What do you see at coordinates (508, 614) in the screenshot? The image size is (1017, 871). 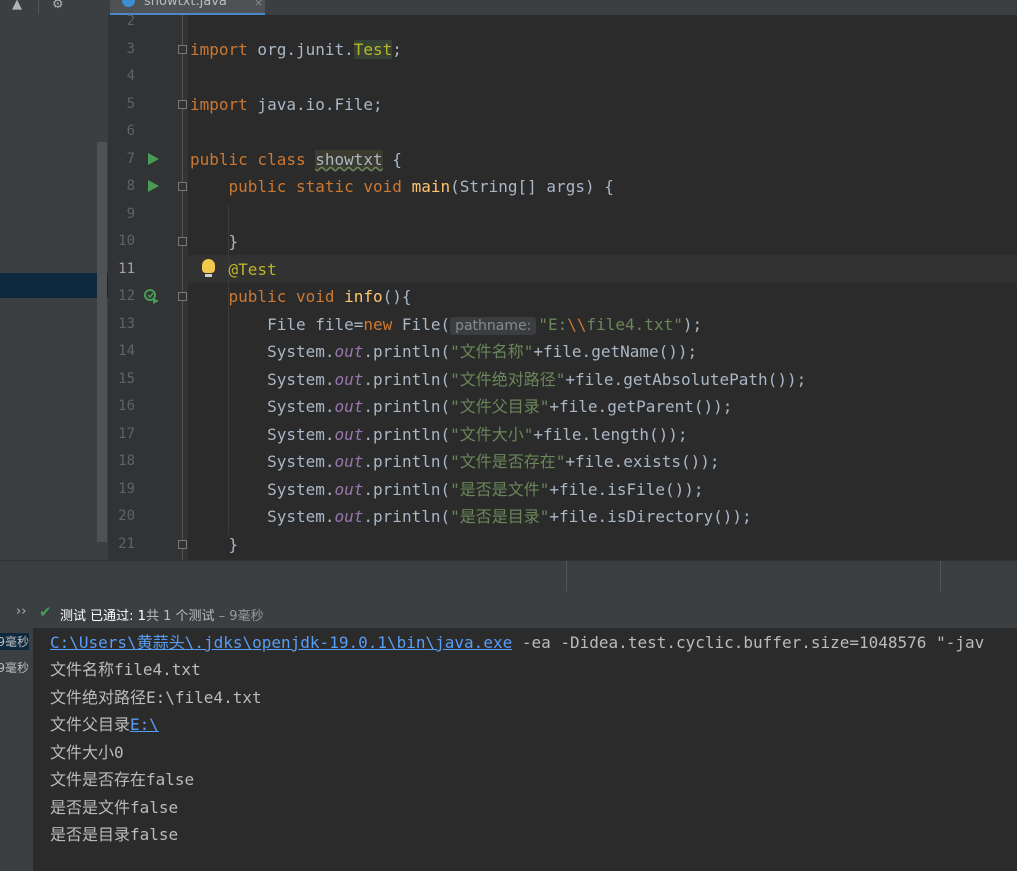 I see `run-status-bar: ›› ✔ 测试 已通过: 1共 1 个测试 – 9毫秒` at bounding box center [508, 614].